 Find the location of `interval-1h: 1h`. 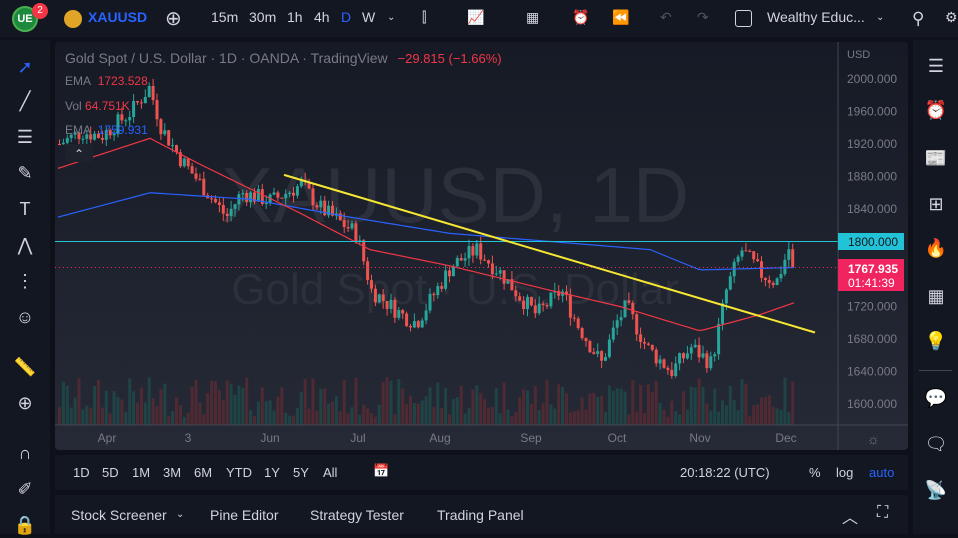

interval-1h: 1h is located at coordinates (295, 17).